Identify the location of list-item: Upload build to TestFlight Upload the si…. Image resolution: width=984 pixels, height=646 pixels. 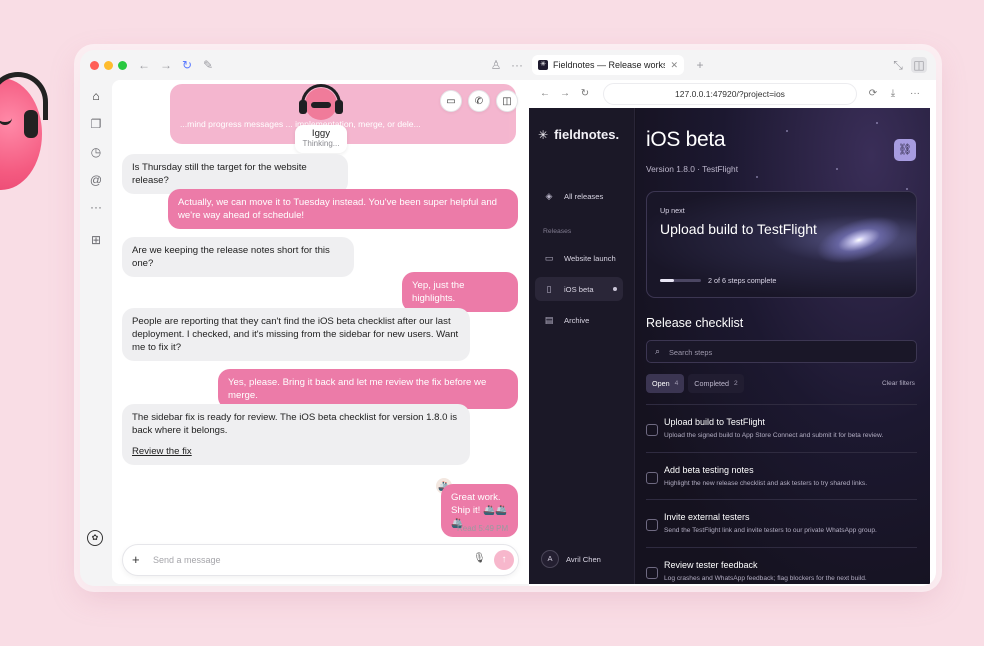
(781, 428).